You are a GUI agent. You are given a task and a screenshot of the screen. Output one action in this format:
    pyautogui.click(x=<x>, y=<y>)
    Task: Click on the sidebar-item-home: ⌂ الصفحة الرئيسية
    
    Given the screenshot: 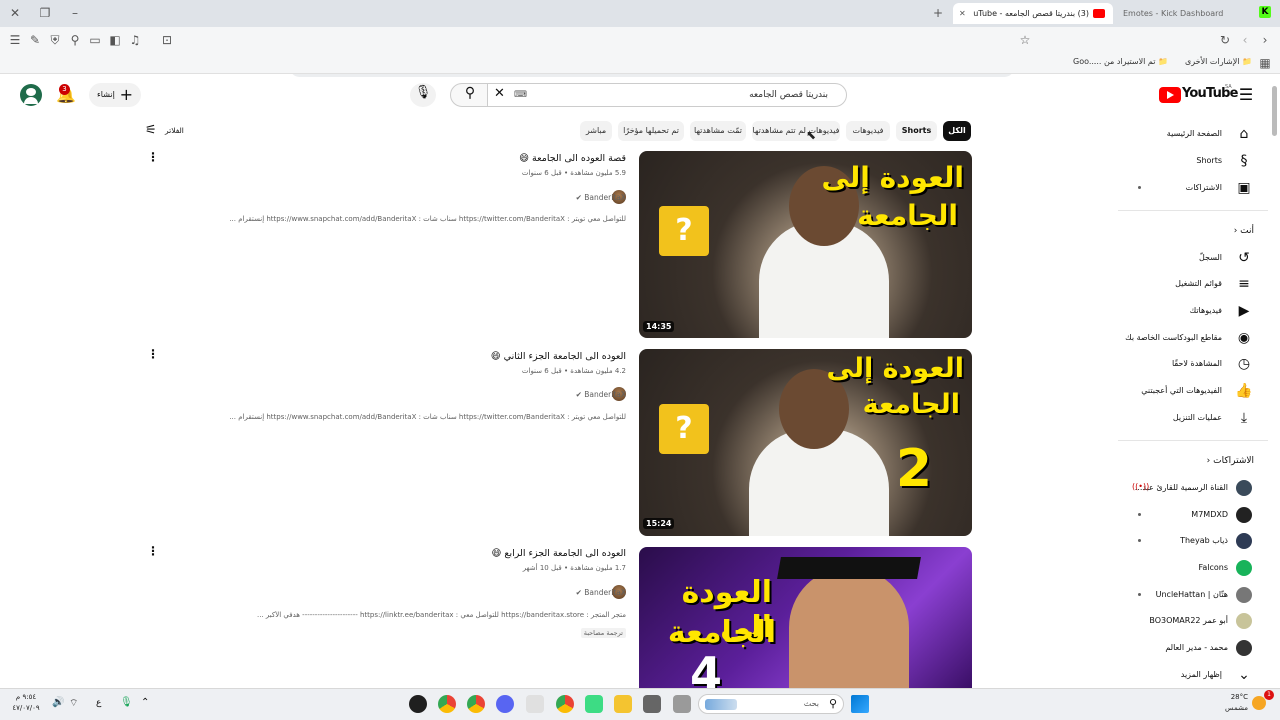 What is the action you would take?
    pyautogui.click(x=1193, y=134)
    